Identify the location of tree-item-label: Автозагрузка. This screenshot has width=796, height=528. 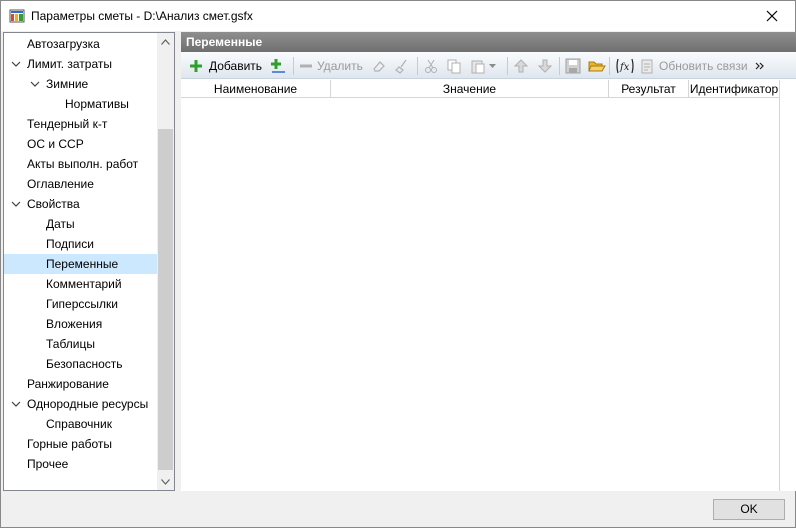
(63, 44).